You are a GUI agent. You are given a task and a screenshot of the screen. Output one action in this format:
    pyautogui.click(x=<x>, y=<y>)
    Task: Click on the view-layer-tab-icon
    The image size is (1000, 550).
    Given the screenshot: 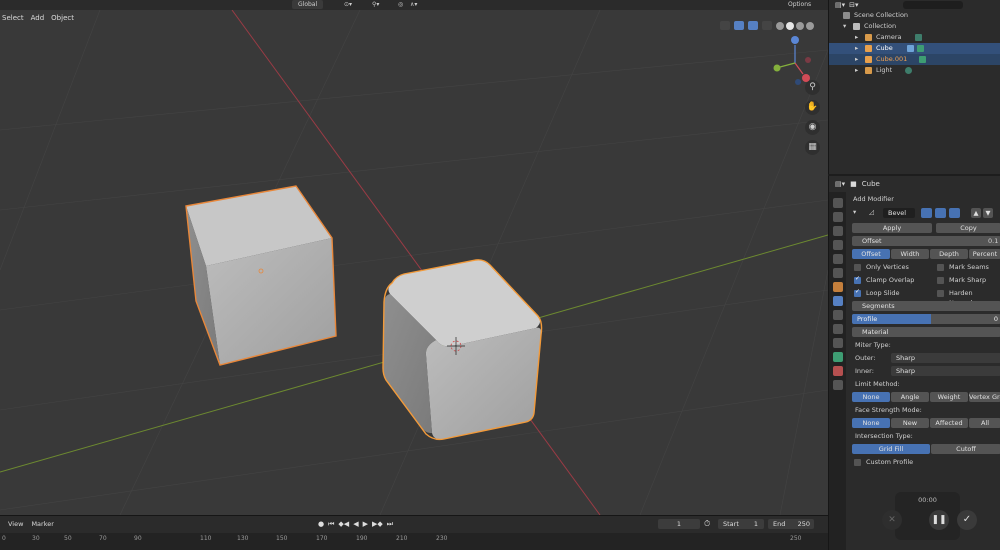 What is the action you would take?
    pyautogui.click(x=837, y=245)
    